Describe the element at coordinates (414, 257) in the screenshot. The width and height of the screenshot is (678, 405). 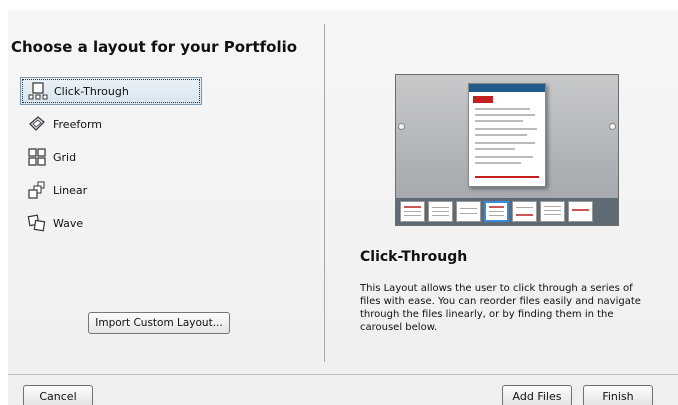
I see `layout-heading: Click-Through` at that location.